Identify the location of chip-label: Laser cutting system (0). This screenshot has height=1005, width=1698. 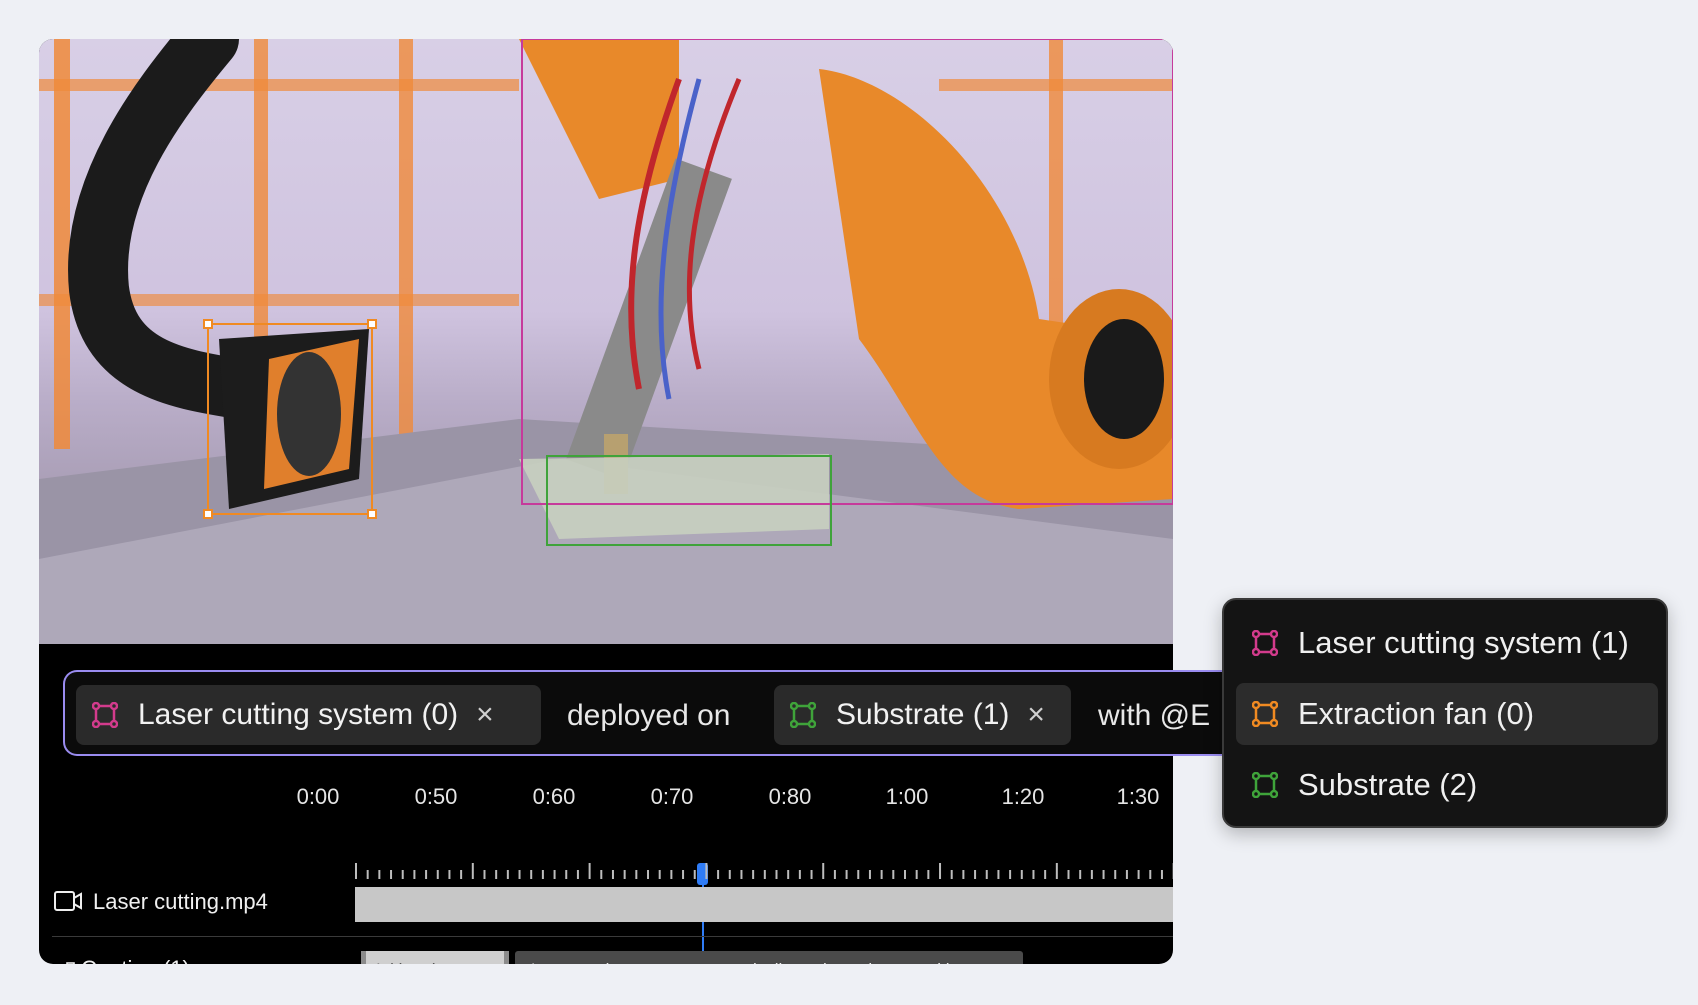
(298, 714).